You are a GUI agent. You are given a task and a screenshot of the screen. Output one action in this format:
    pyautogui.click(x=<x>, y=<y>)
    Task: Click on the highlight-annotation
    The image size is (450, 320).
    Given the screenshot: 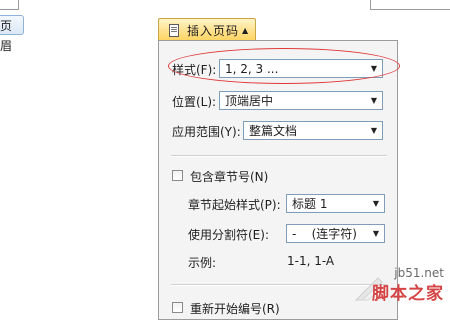 What is the action you would take?
    pyautogui.click(x=284, y=66)
    